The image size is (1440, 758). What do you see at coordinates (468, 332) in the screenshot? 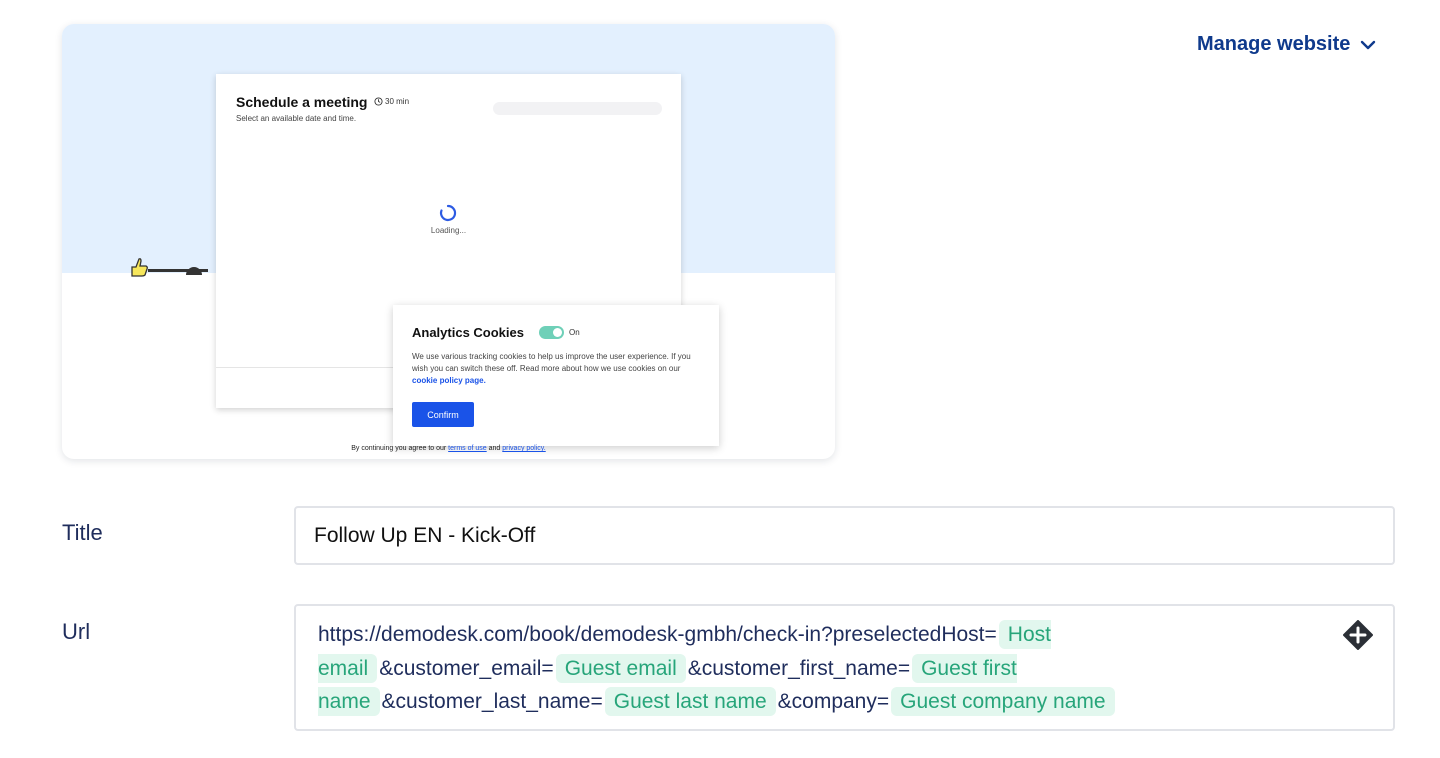
I see `cookie-title: Analytics Cookies` at bounding box center [468, 332].